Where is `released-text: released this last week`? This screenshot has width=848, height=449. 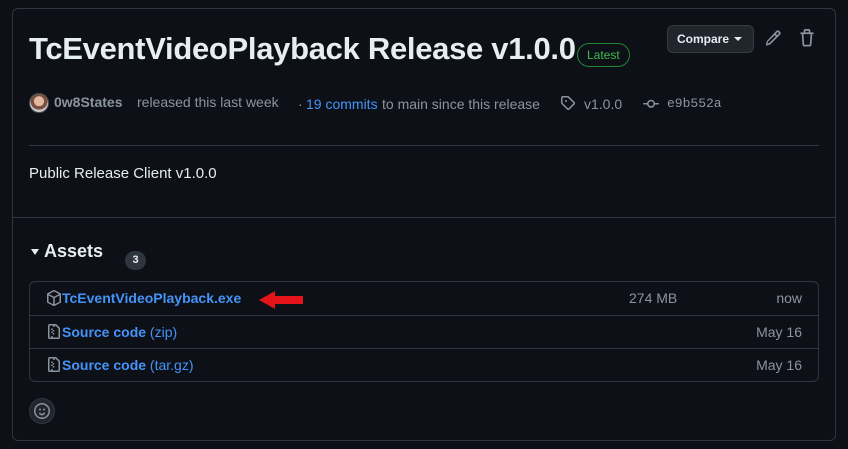
released-text: released this last week is located at coordinates (208, 102).